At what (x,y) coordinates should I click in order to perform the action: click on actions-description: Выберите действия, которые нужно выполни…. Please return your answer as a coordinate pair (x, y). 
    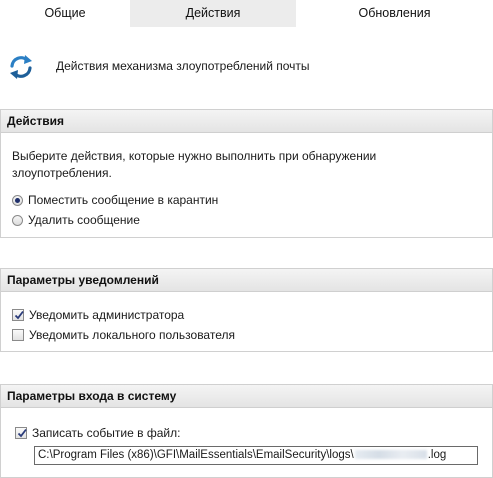
    Looking at the image, I should click on (194, 164).